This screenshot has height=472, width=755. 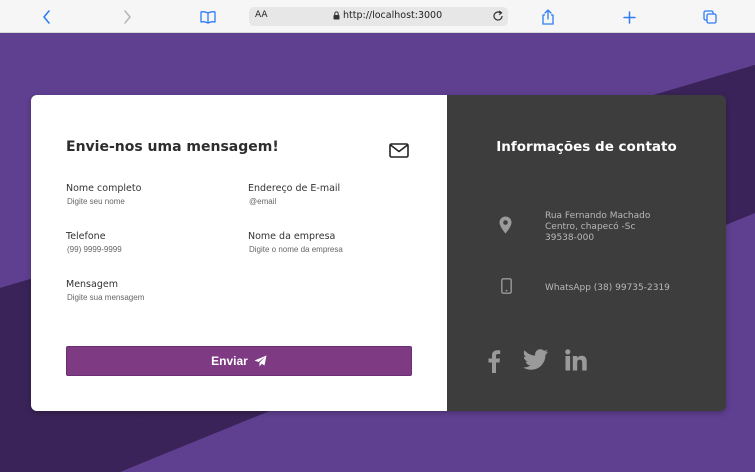 I want to click on address-line: 39538-000, so click(x=570, y=238).